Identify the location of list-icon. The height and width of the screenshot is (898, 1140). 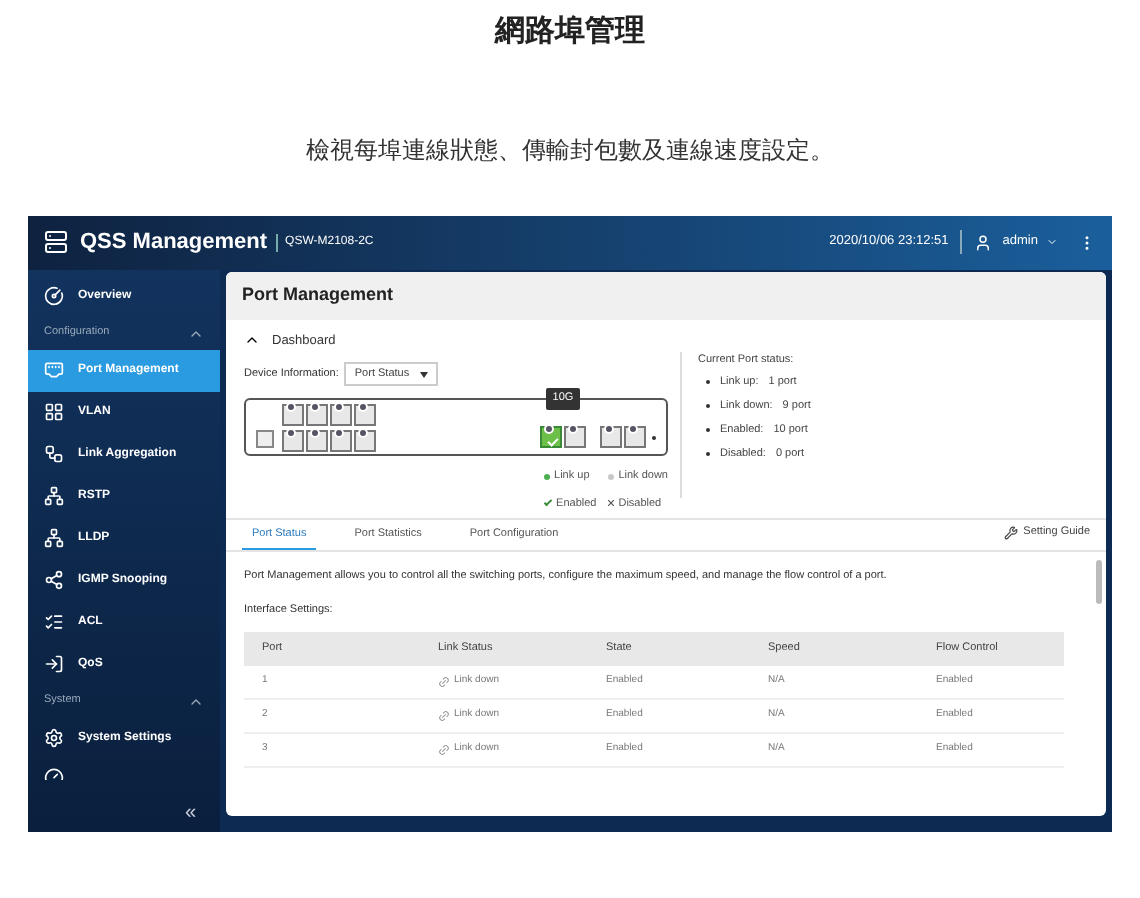
(54, 622).